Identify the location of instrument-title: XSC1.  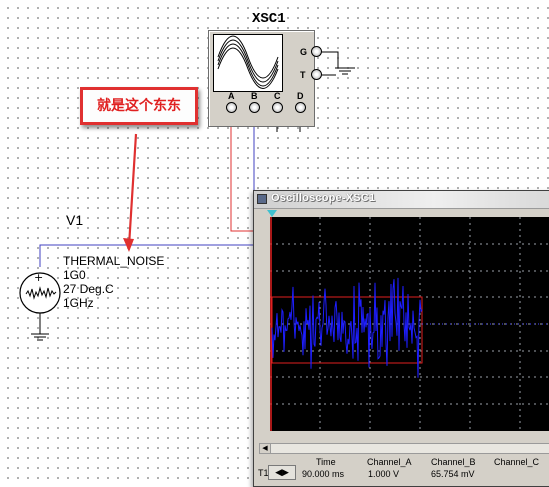
(269, 19).